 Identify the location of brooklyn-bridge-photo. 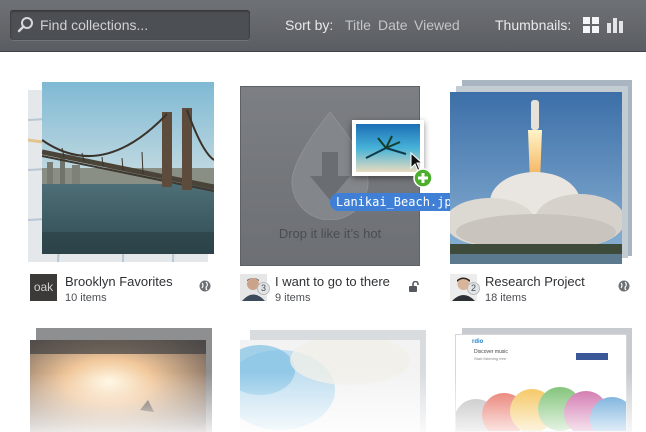
(128, 168).